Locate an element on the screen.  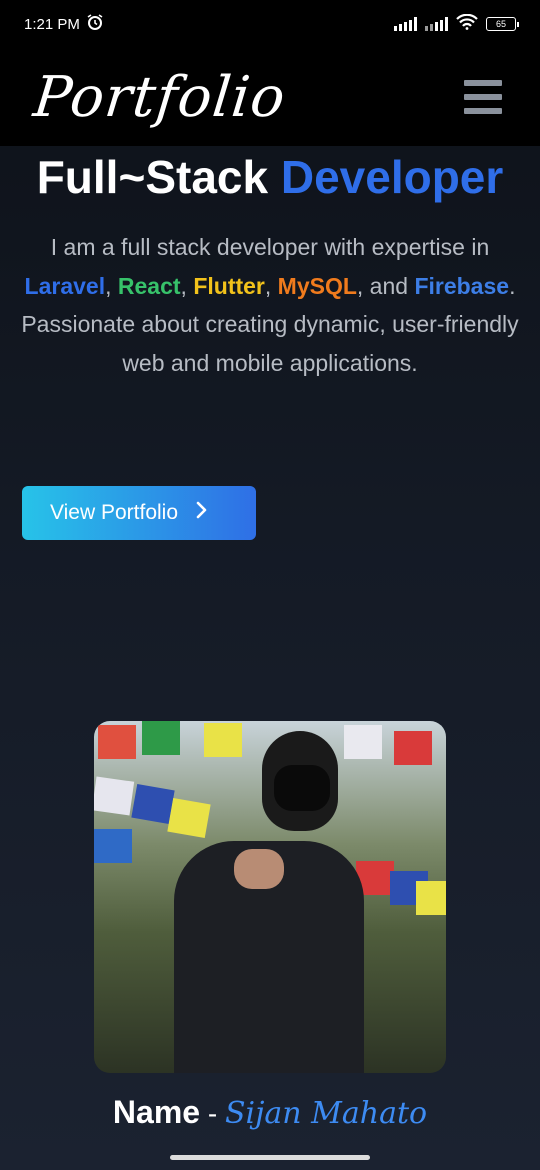
signal-icon is located at coordinates (405, 24).